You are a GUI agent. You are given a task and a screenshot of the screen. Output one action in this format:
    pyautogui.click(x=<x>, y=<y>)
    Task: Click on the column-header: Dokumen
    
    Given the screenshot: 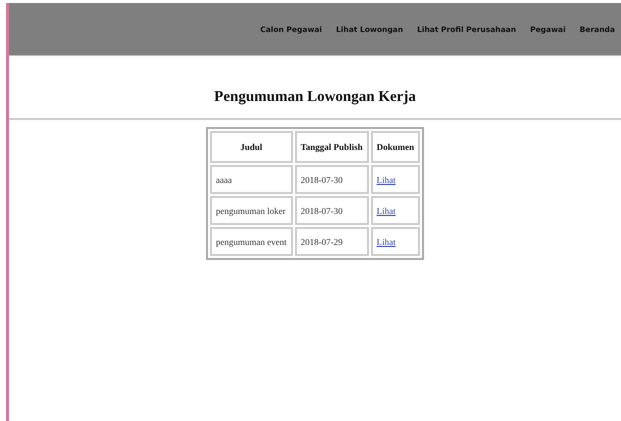 What is the action you would take?
    pyautogui.click(x=395, y=147)
    